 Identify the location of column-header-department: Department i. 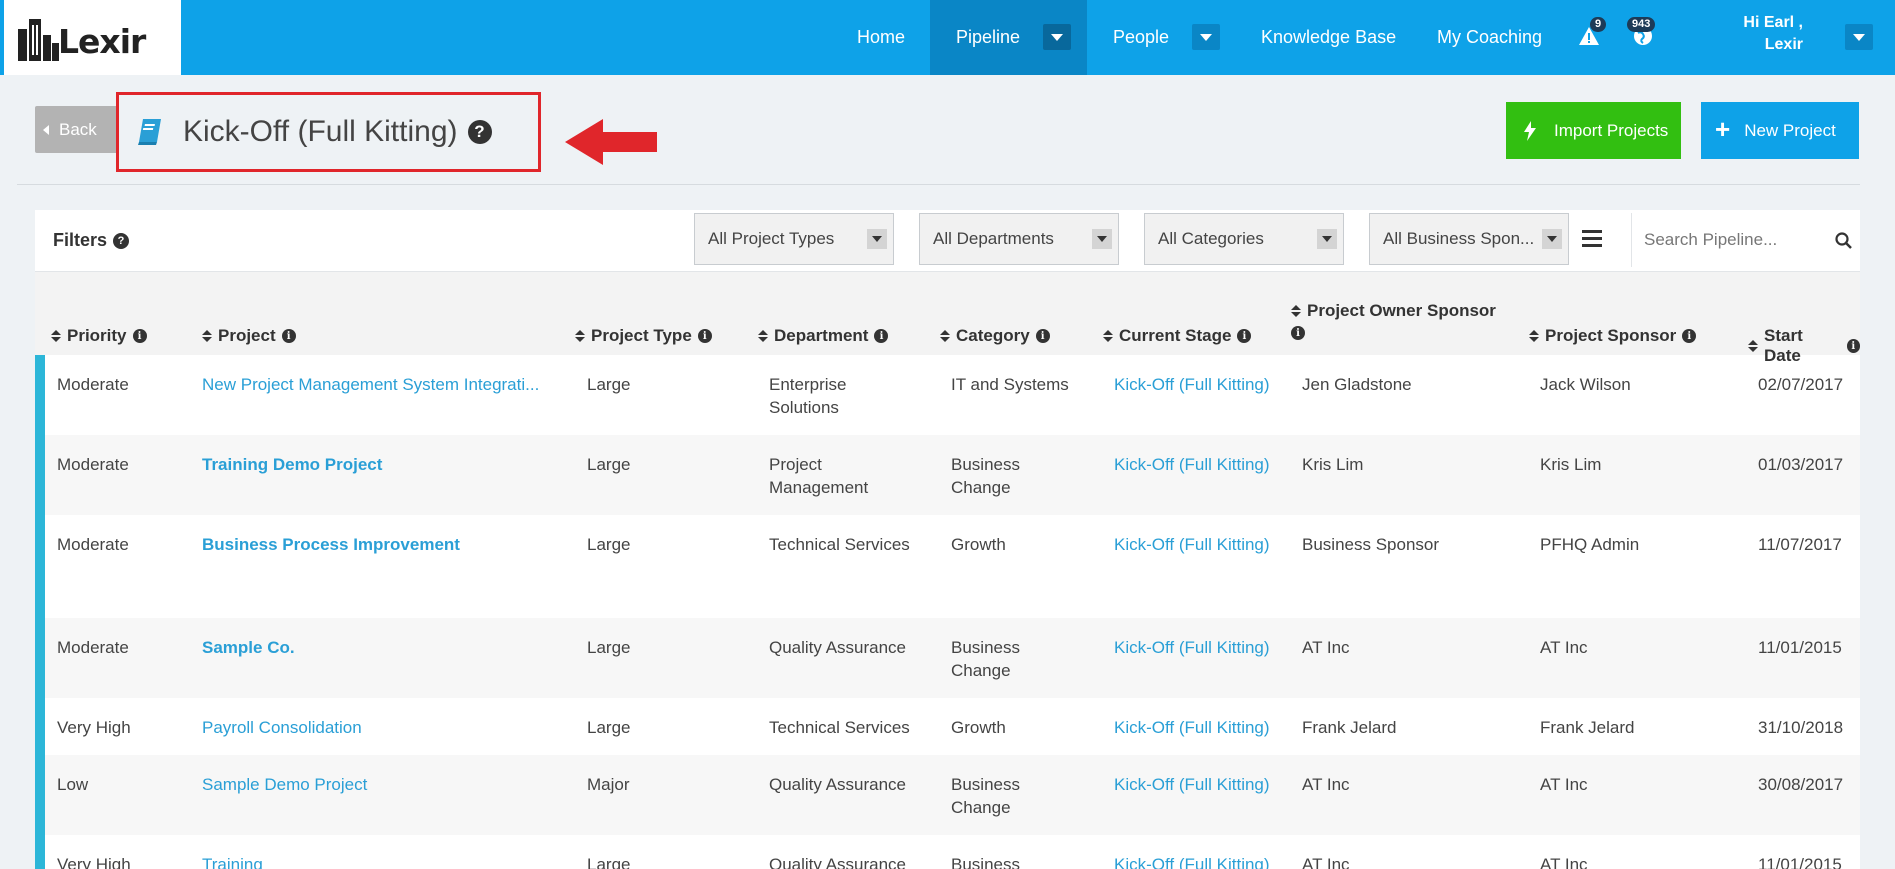
(823, 336).